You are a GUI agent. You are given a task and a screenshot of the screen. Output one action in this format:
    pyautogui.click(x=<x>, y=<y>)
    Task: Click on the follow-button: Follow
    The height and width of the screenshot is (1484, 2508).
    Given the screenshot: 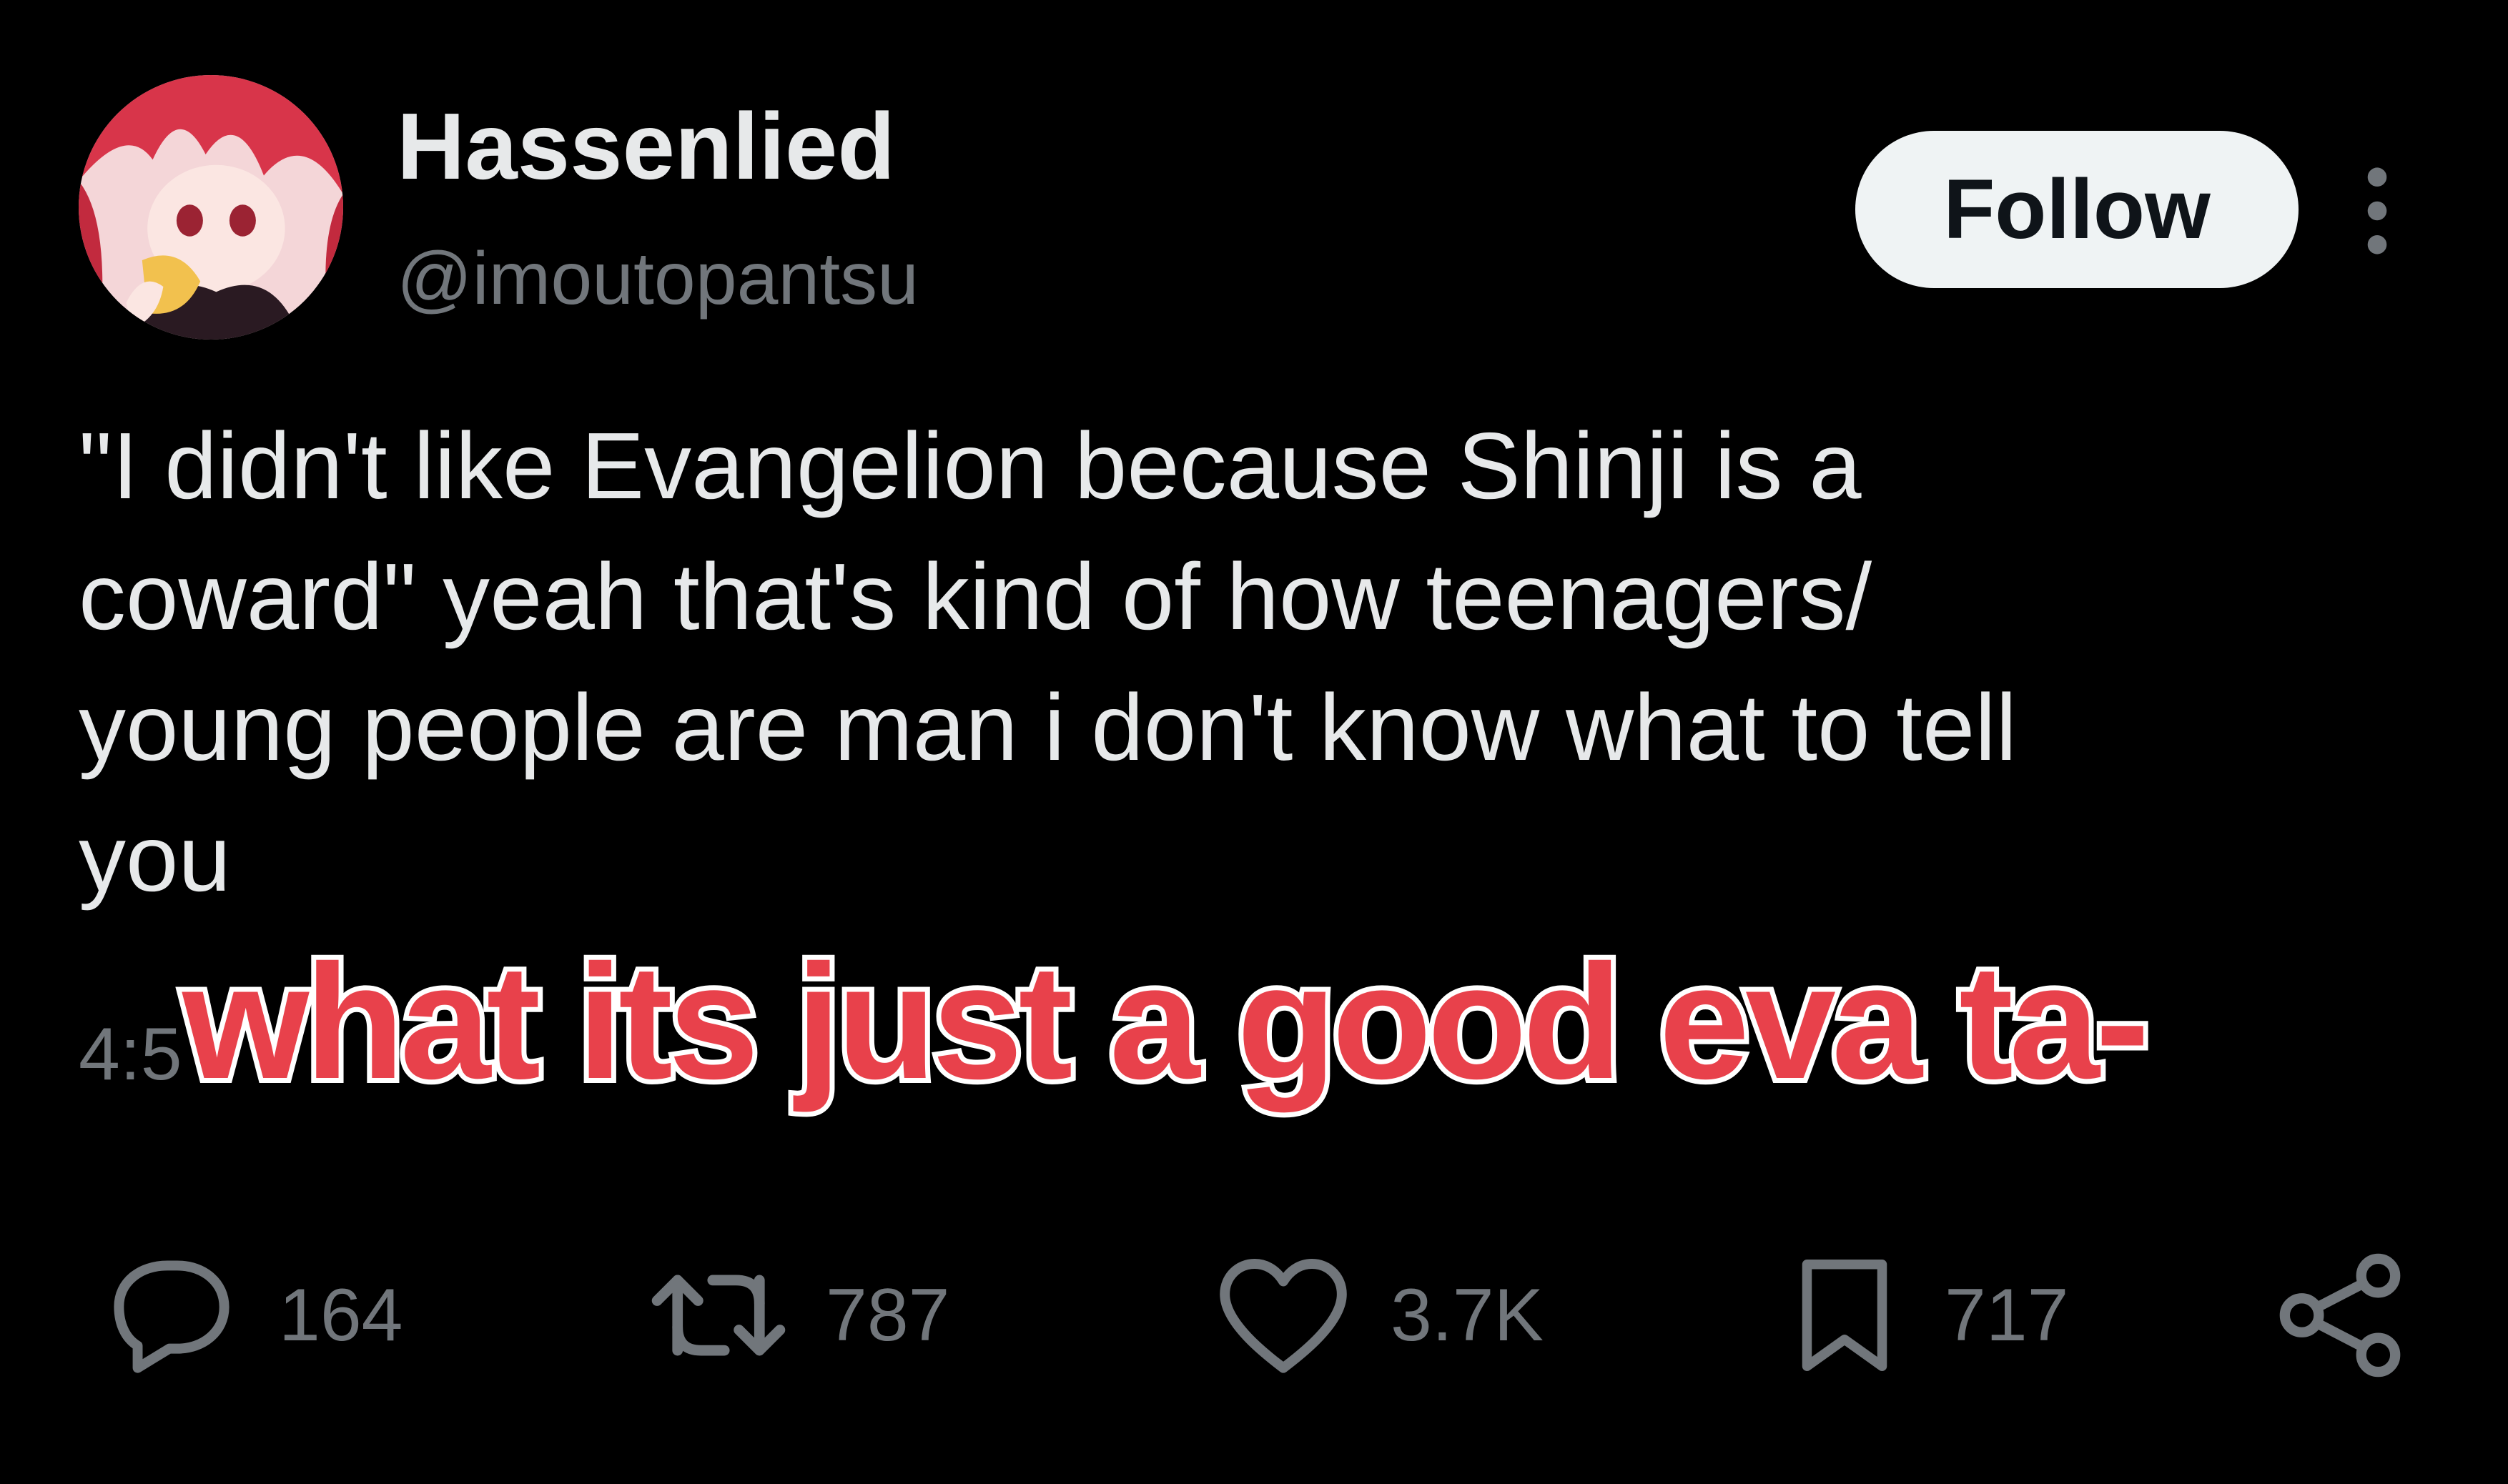 What is the action you would take?
    pyautogui.click(x=2077, y=209)
    